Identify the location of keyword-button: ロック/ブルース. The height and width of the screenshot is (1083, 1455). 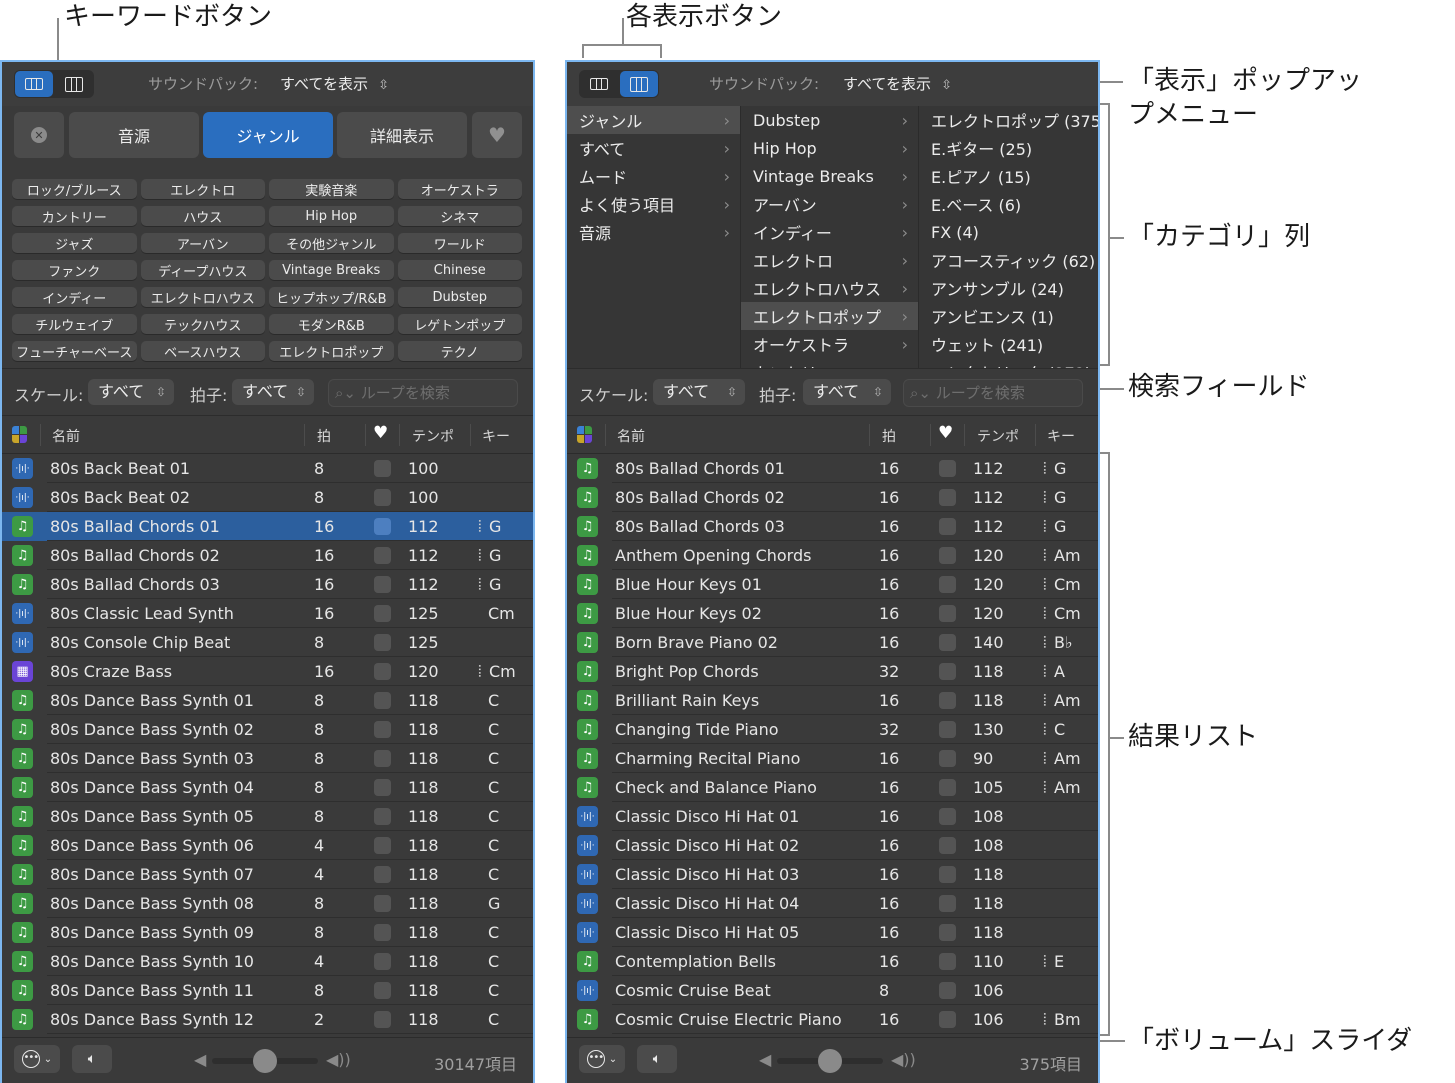
(74, 189).